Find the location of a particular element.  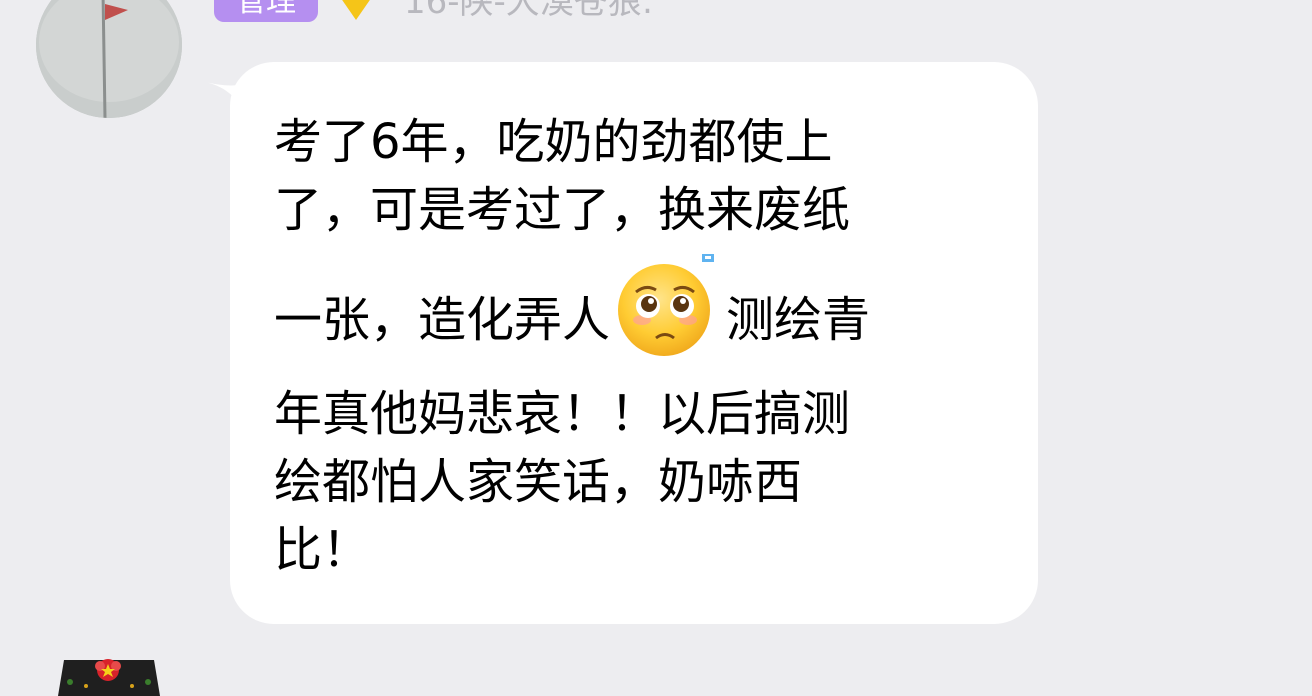

message-header: 管理 16-陕-大漠苍狼: is located at coordinates (433, 12).